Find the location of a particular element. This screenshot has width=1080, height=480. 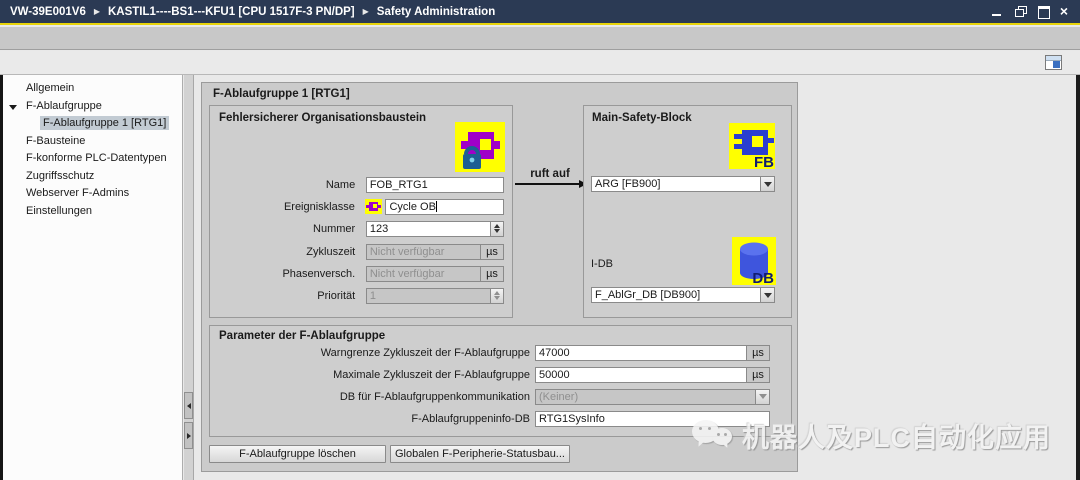

prioritaet-spinner-buttons is located at coordinates (496, 295).